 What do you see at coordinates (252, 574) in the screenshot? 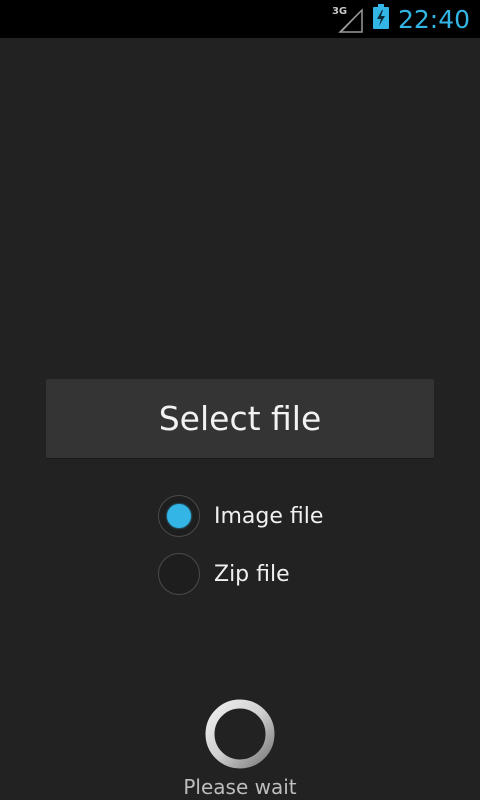
I see `radio-label-zip-file: Zip file` at bounding box center [252, 574].